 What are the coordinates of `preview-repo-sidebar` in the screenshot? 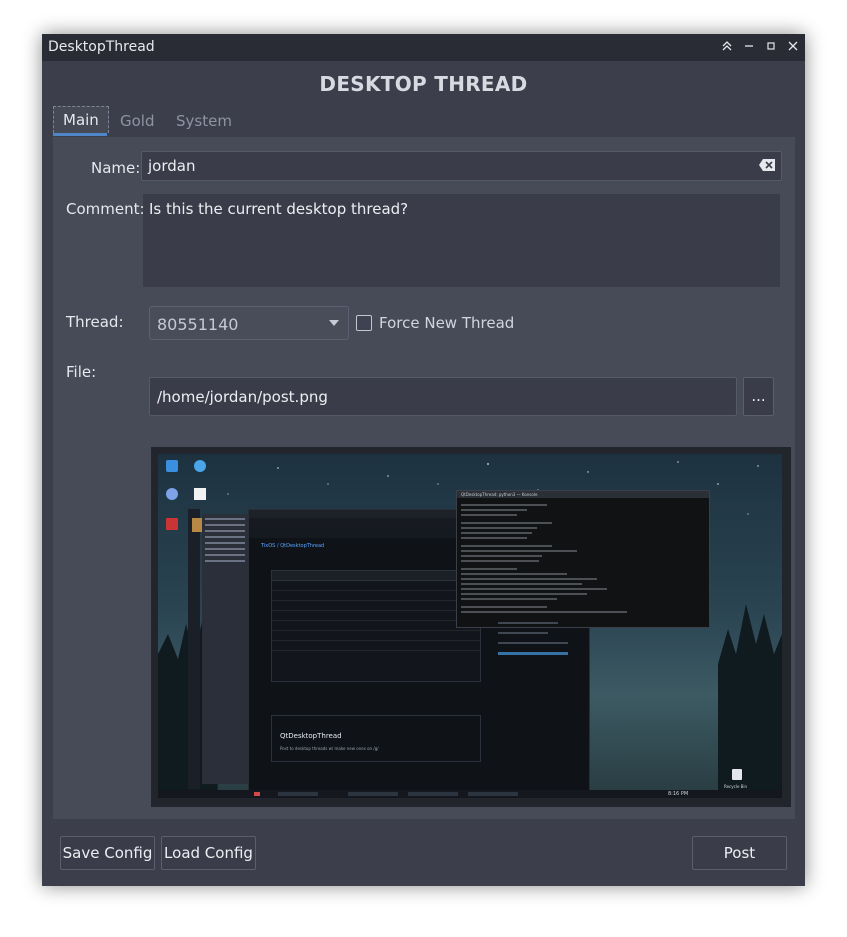 It's located at (543, 664).